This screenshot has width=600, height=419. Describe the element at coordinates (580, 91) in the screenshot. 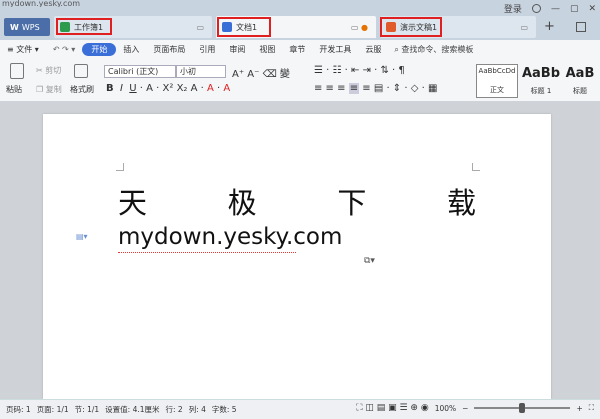

I see `style-heading-label: 标题` at that location.